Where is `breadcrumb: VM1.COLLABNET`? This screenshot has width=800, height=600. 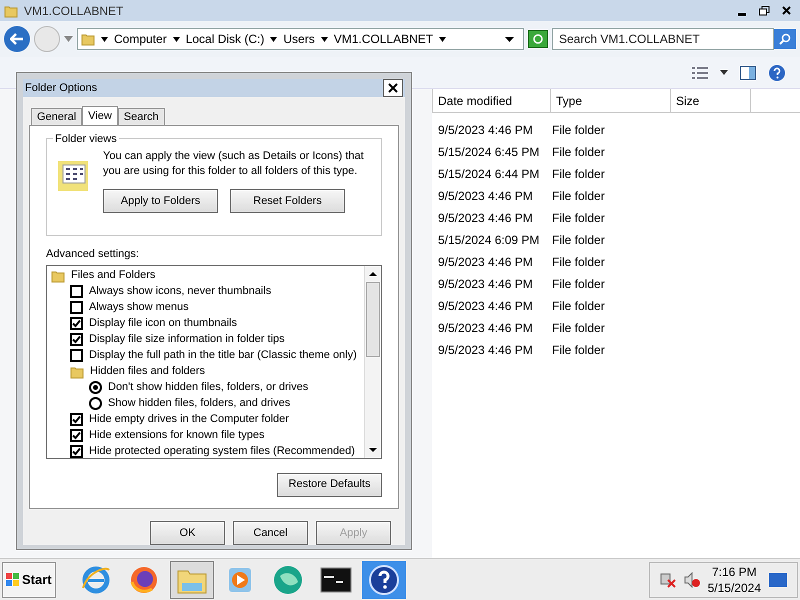 breadcrumb: VM1.COLLABNET is located at coordinates (384, 39).